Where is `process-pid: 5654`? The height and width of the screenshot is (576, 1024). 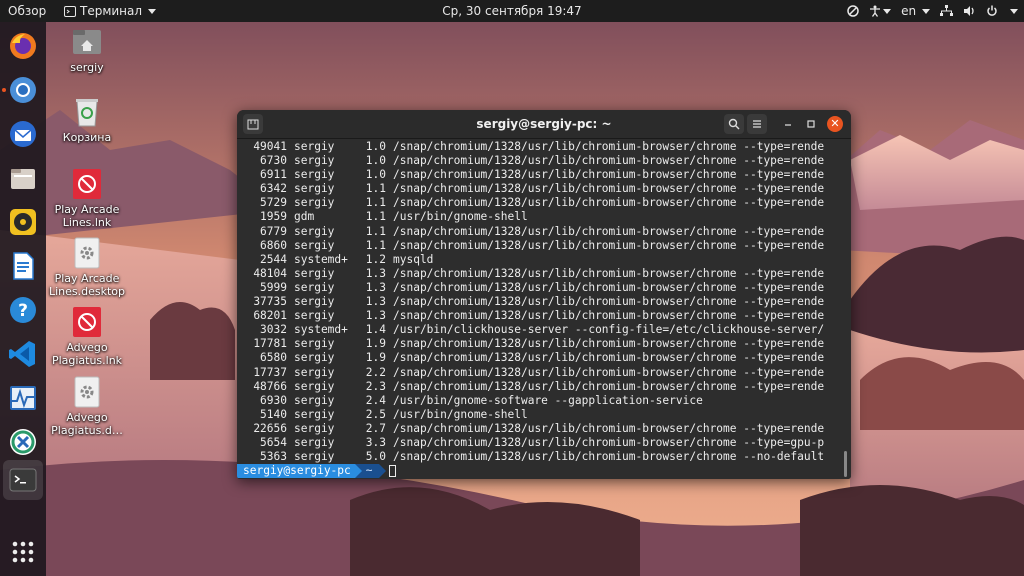
process-pid: 5654 is located at coordinates (273, 442).